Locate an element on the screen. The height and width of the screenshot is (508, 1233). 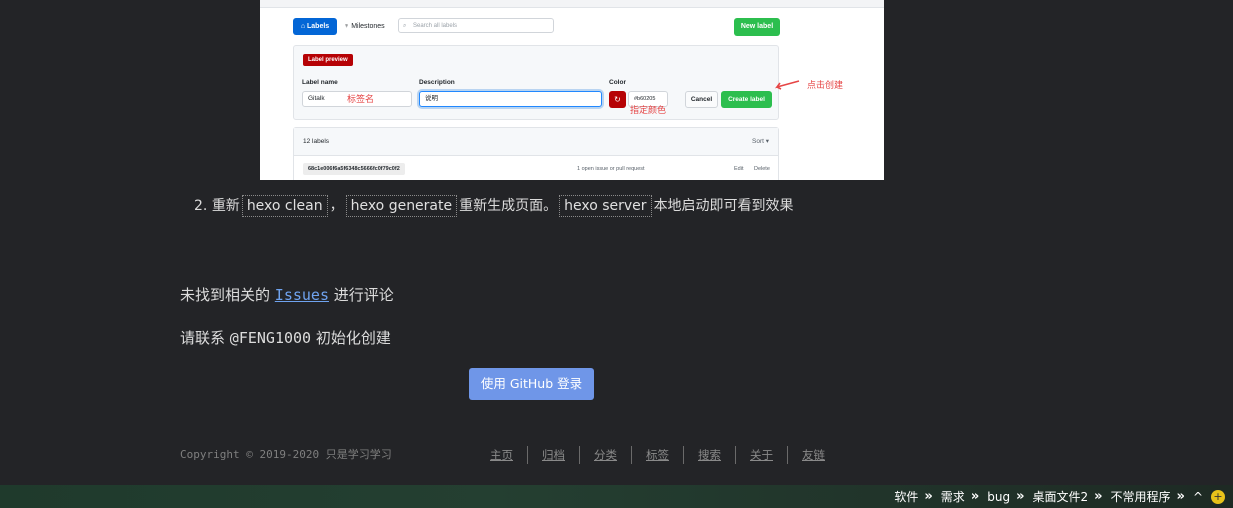
labels-button: ⌂ Labels is located at coordinates (315, 26).